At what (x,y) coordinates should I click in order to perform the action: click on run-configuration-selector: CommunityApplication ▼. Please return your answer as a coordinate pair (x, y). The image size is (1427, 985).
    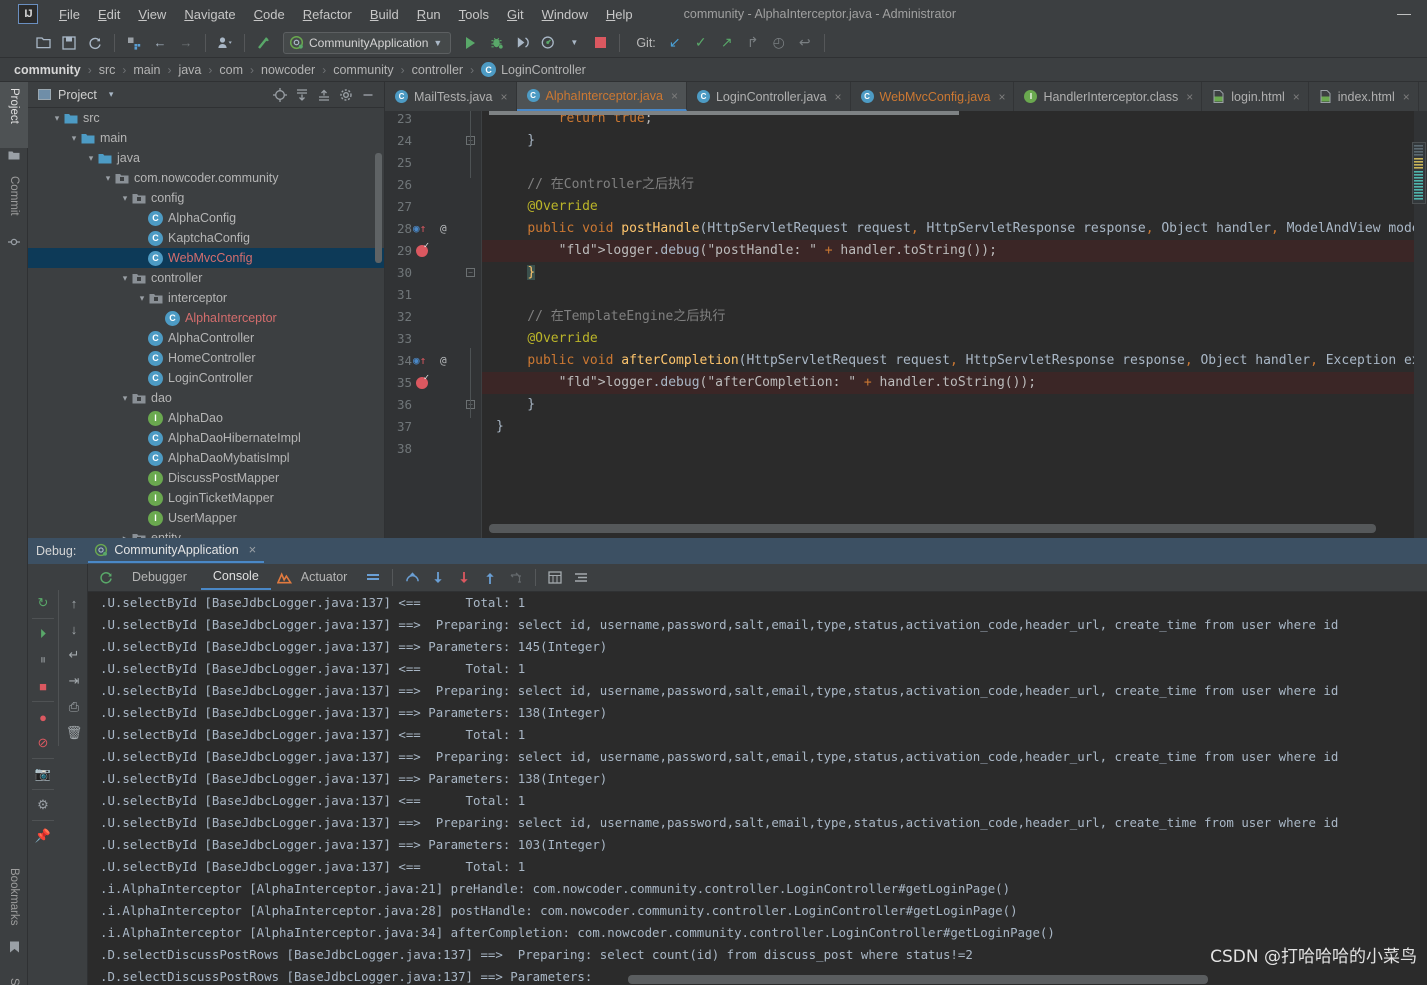
    Looking at the image, I should click on (367, 42).